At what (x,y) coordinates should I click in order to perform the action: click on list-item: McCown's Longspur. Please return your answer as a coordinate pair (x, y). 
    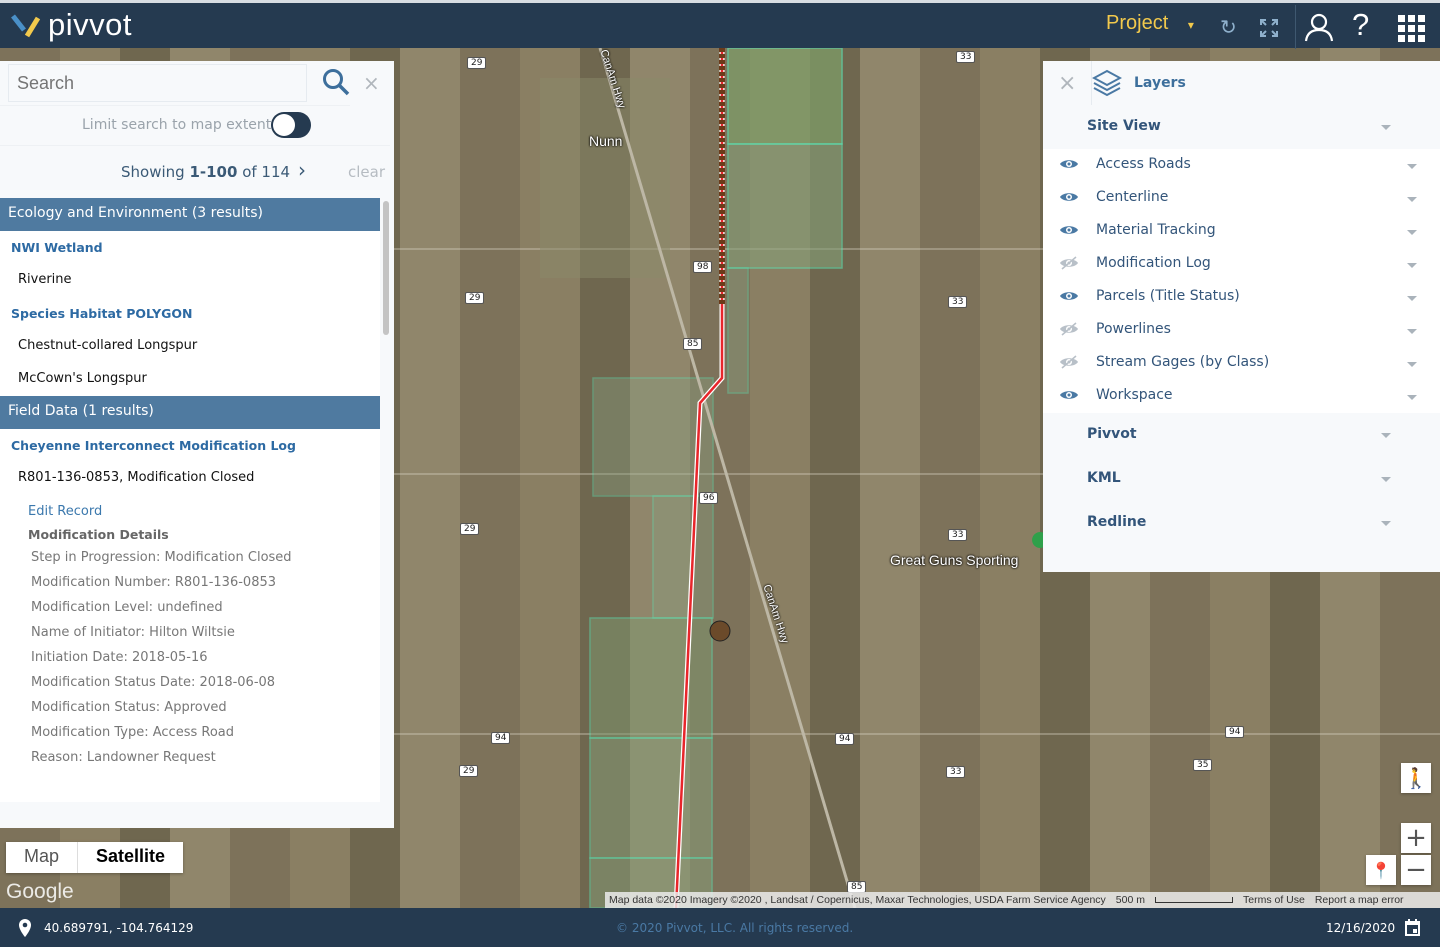
    Looking at the image, I should click on (190, 379).